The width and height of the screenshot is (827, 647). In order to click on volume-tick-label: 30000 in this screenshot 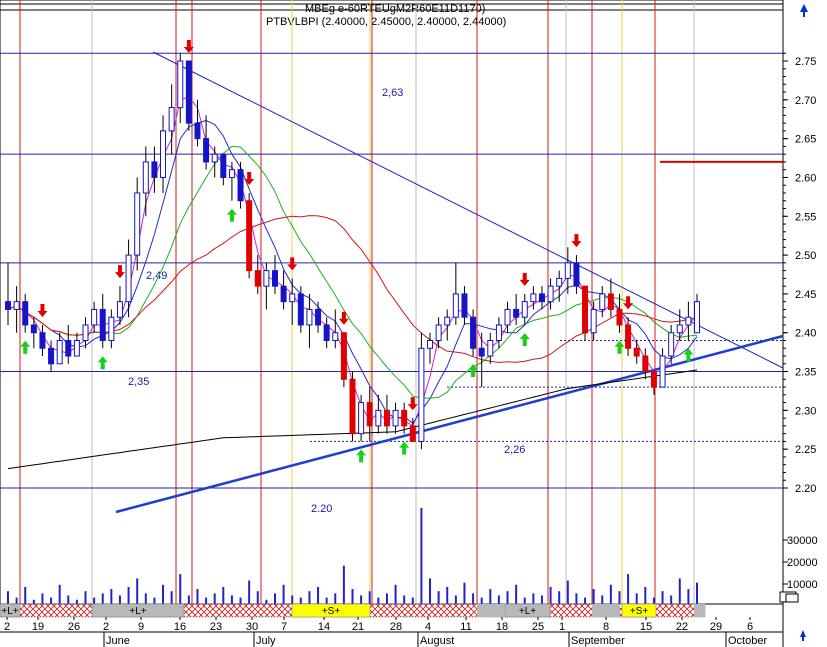, I will do `click(802, 541)`.